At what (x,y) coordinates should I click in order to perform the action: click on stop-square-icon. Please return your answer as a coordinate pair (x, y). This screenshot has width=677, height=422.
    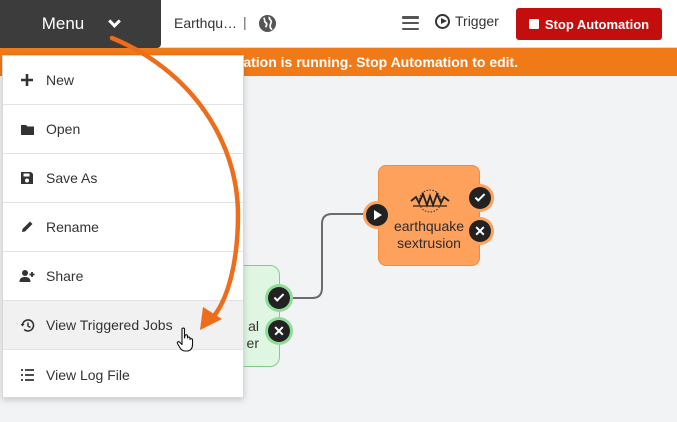
    Looking at the image, I should click on (533, 24).